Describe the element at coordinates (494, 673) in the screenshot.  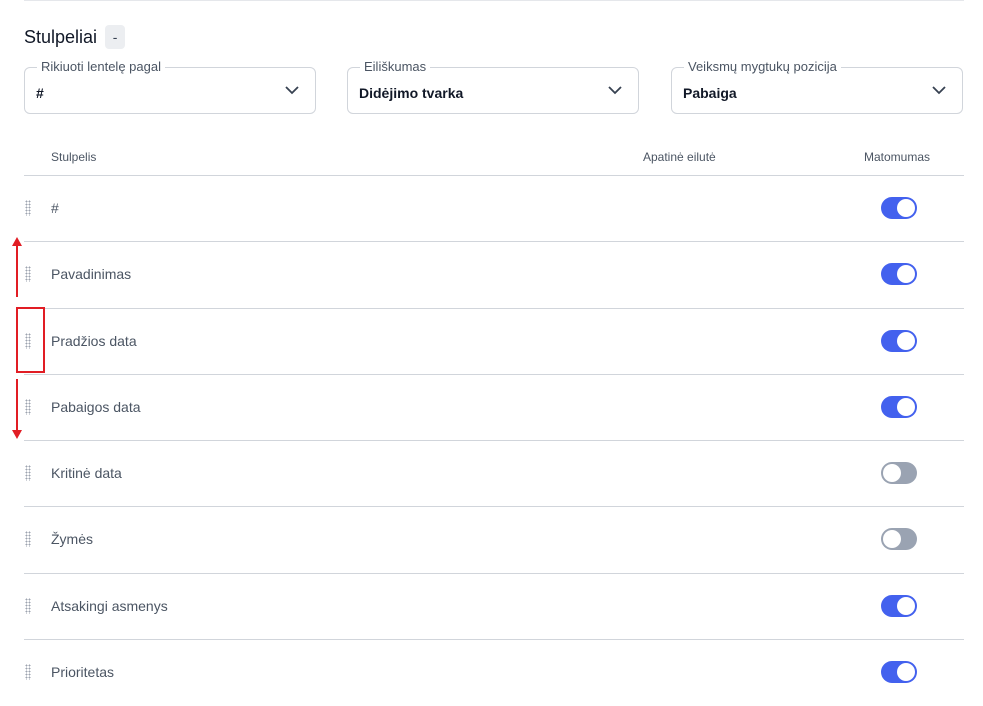
I see `table-row: Prioritetas` at that location.